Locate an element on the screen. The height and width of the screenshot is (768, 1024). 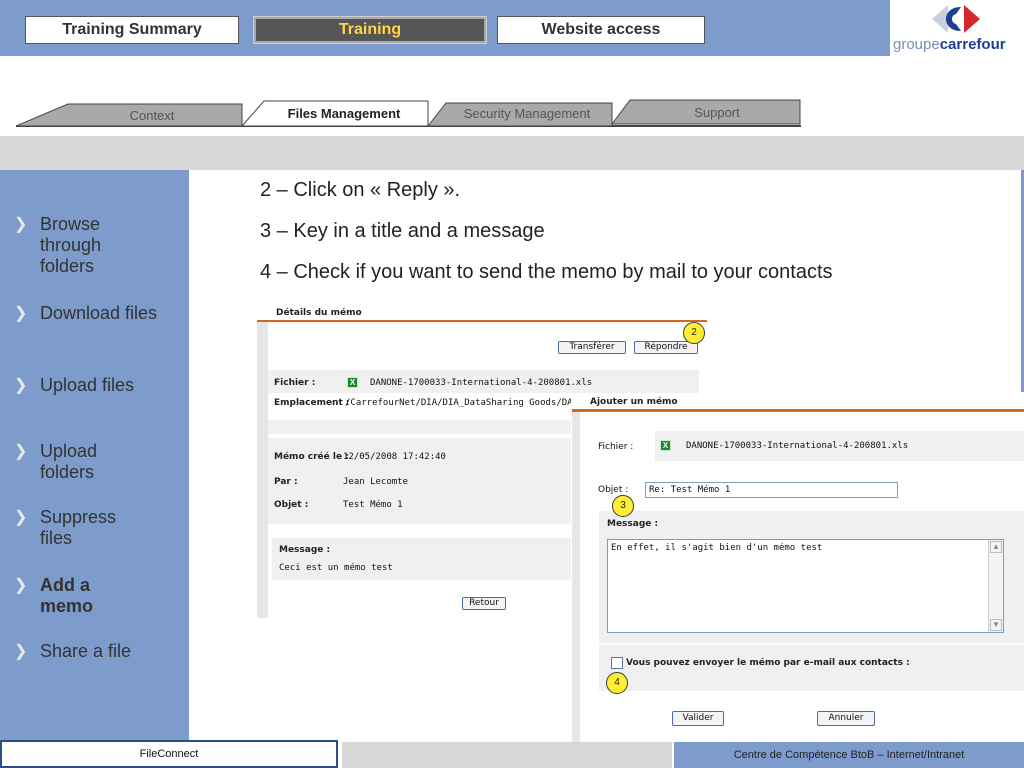
callout-4: 4 is located at coordinates (617, 683).